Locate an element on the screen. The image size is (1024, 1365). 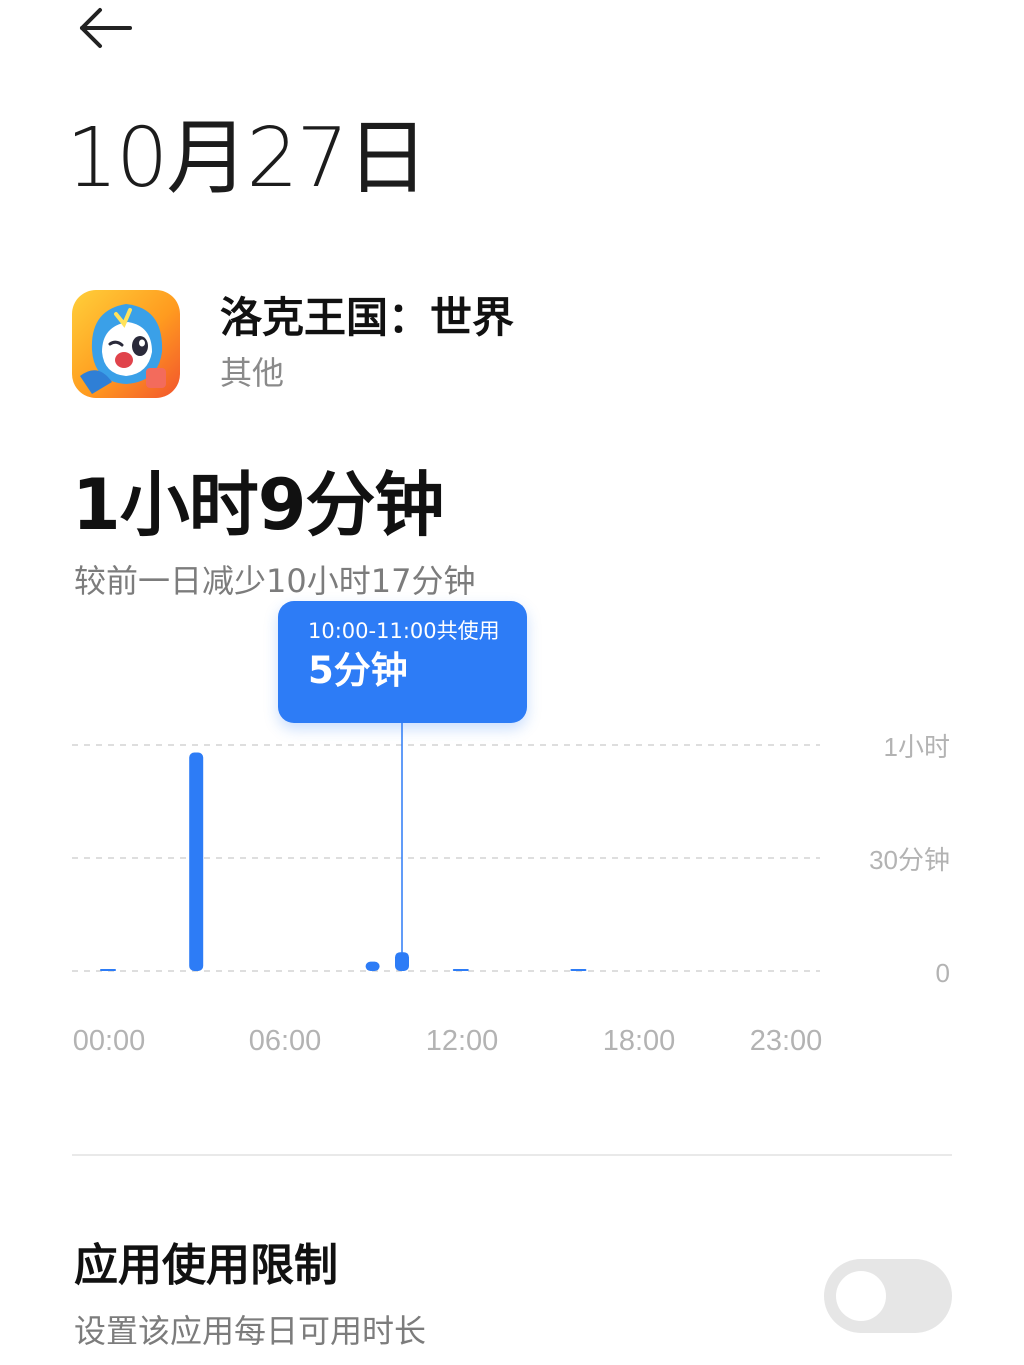
toggle-knob is located at coordinates (861, 1296).